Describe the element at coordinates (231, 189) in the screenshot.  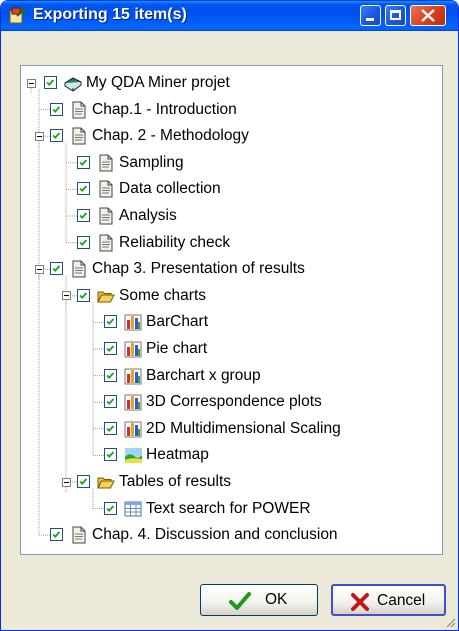
I see `tree-item: Data collection` at that location.